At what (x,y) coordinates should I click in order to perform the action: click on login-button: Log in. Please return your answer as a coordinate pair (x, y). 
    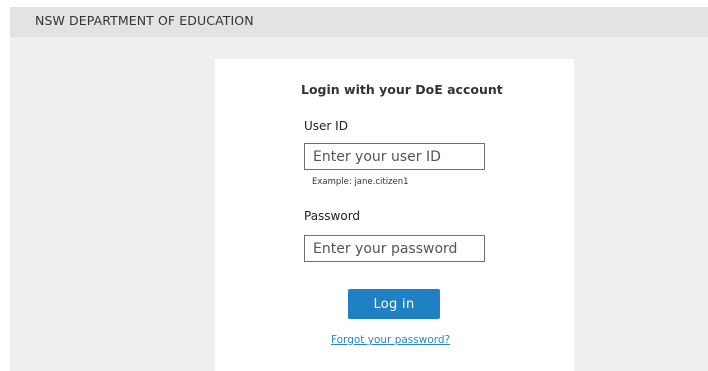
    Looking at the image, I should click on (394, 304).